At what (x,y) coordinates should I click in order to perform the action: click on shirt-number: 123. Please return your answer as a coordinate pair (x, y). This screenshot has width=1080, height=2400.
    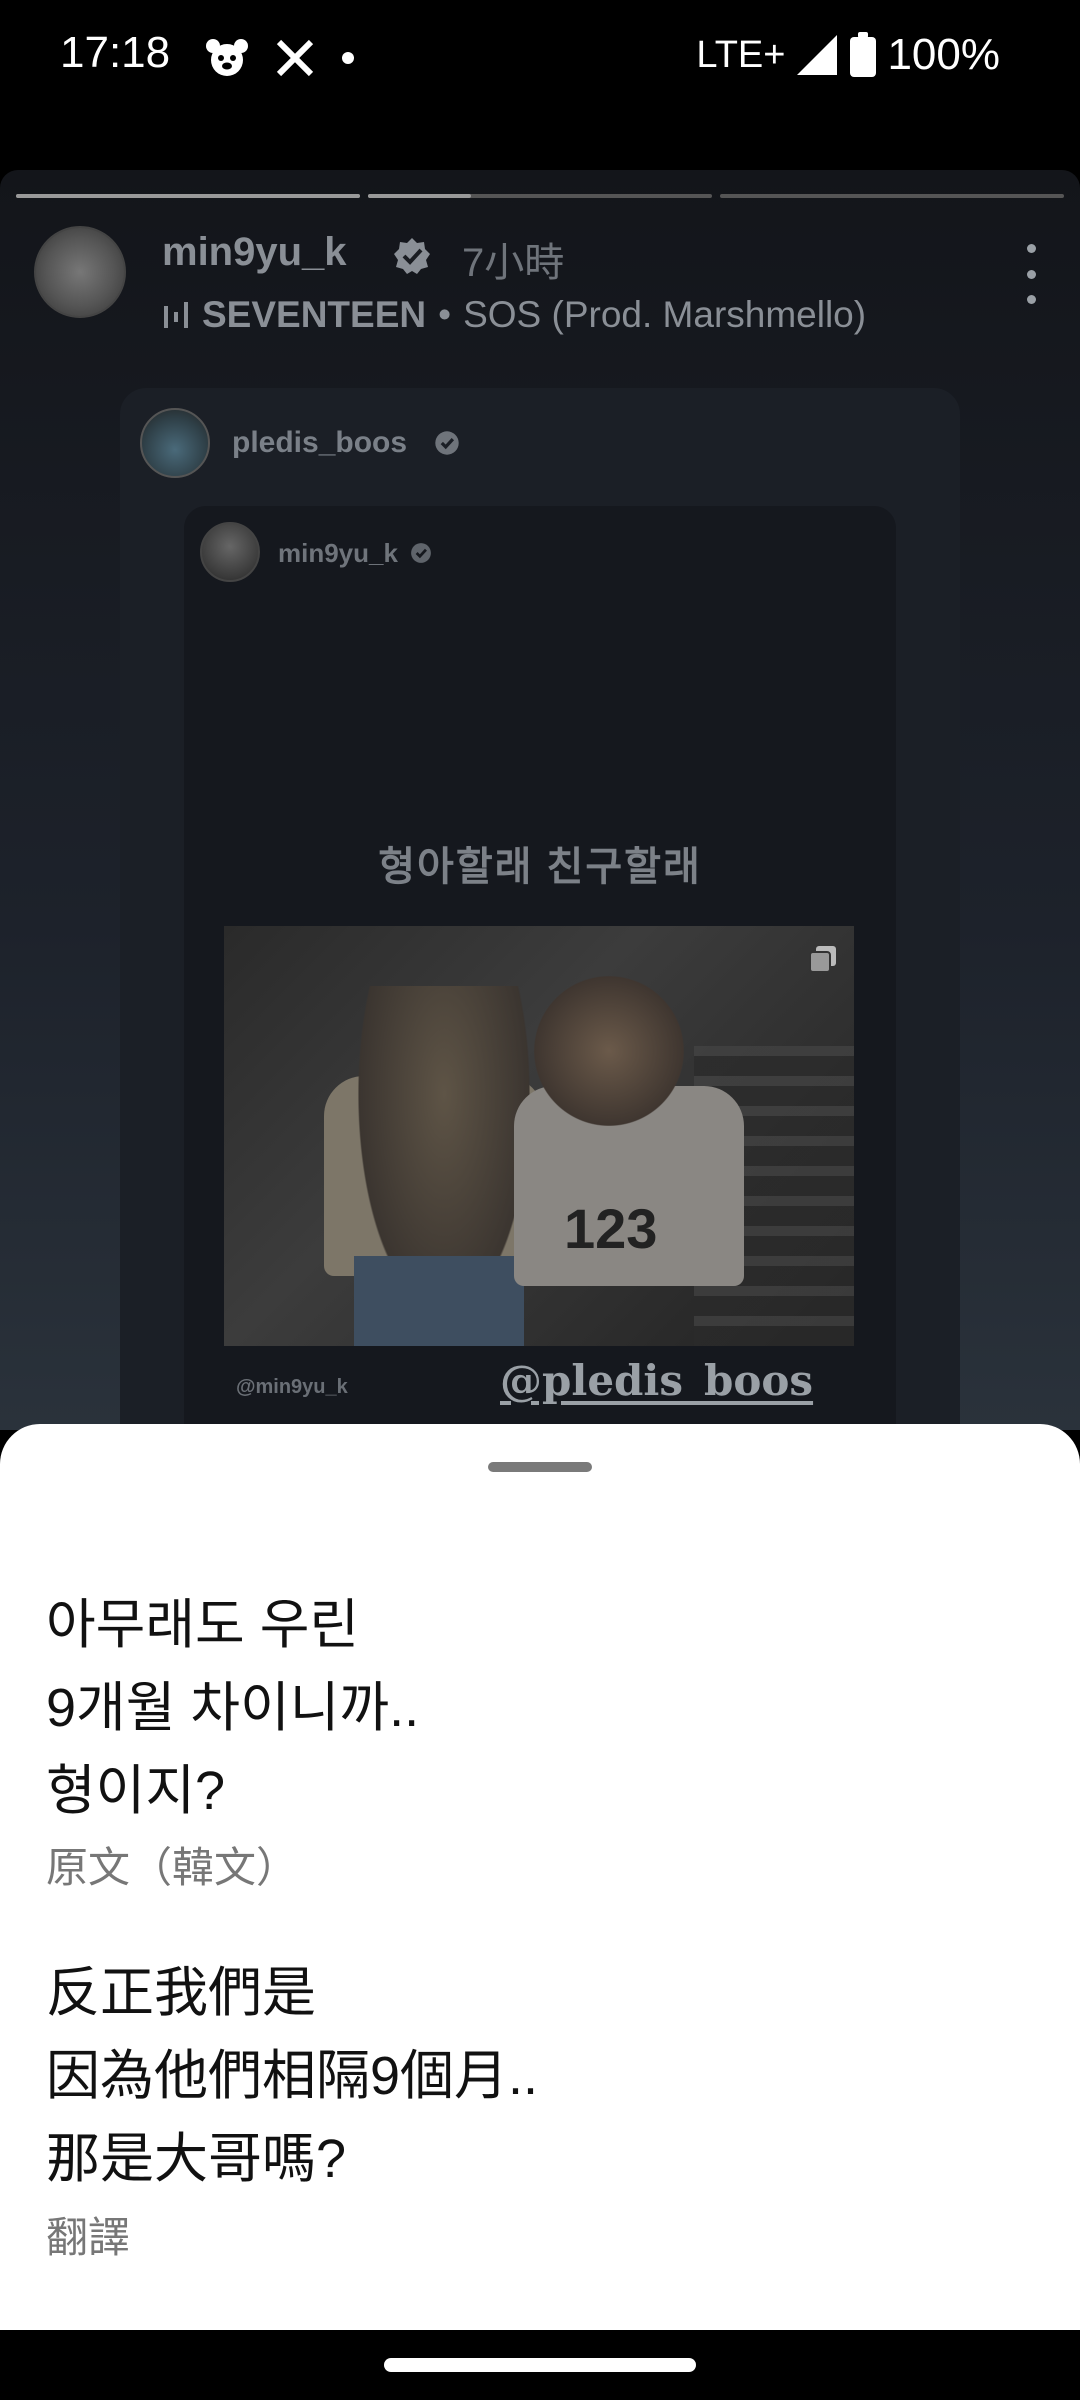
    Looking at the image, I should click on (611, 1228).